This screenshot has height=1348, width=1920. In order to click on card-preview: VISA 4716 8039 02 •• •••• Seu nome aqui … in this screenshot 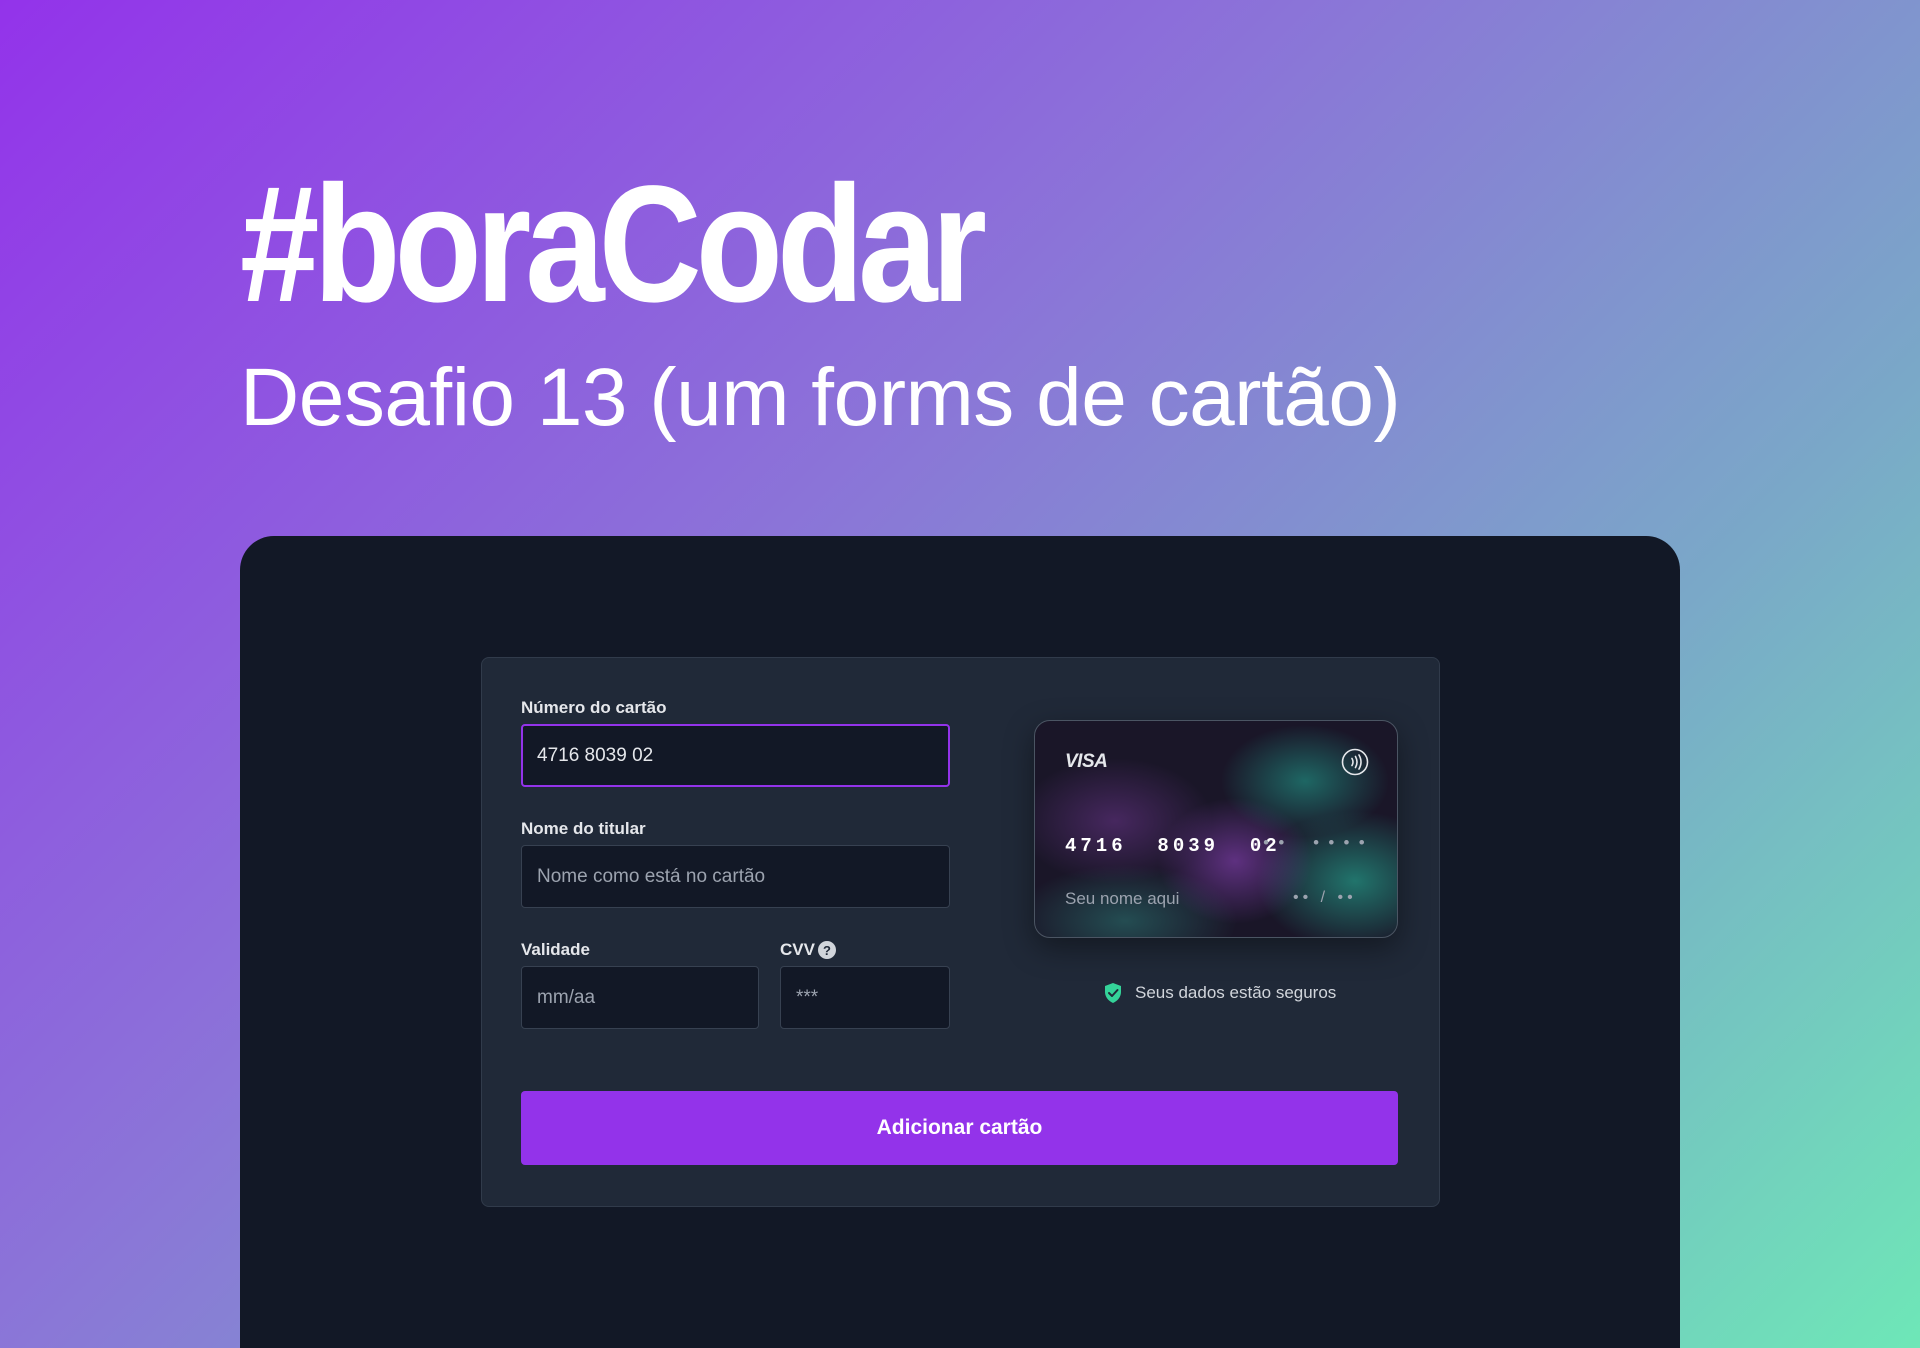, I will do `click(1216, 829)`.